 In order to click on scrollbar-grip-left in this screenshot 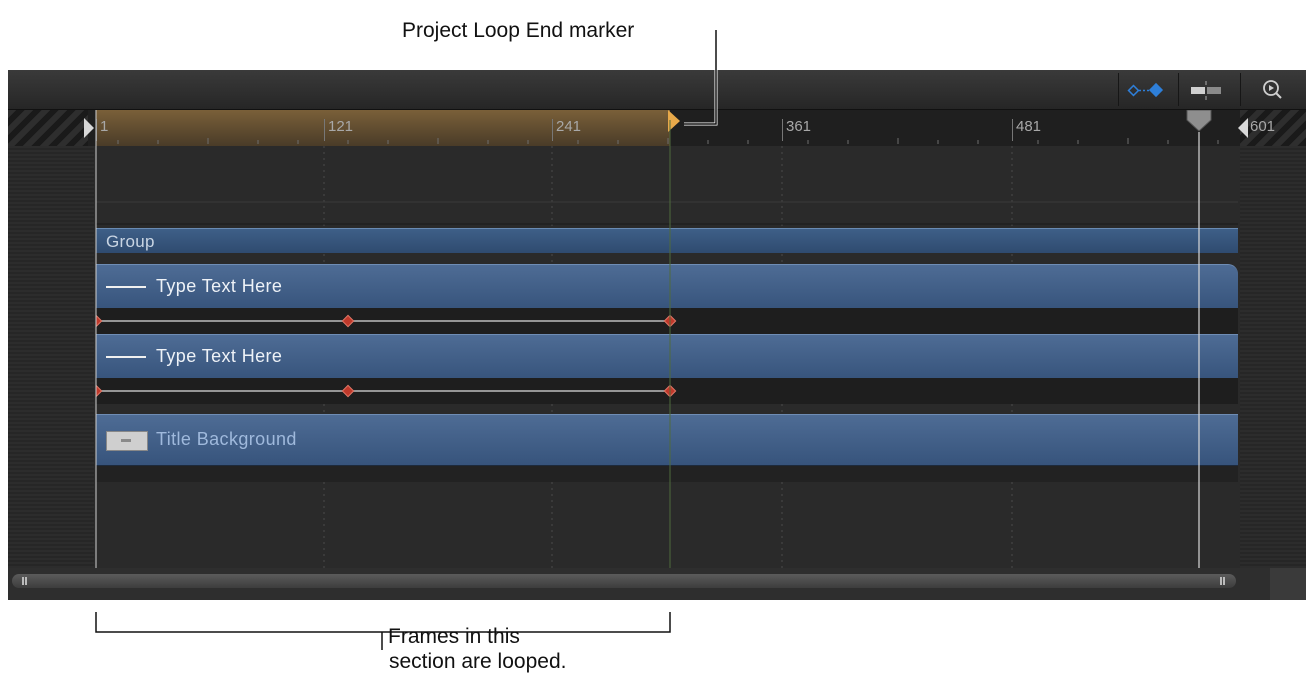, I will do `click(23, 581)`.